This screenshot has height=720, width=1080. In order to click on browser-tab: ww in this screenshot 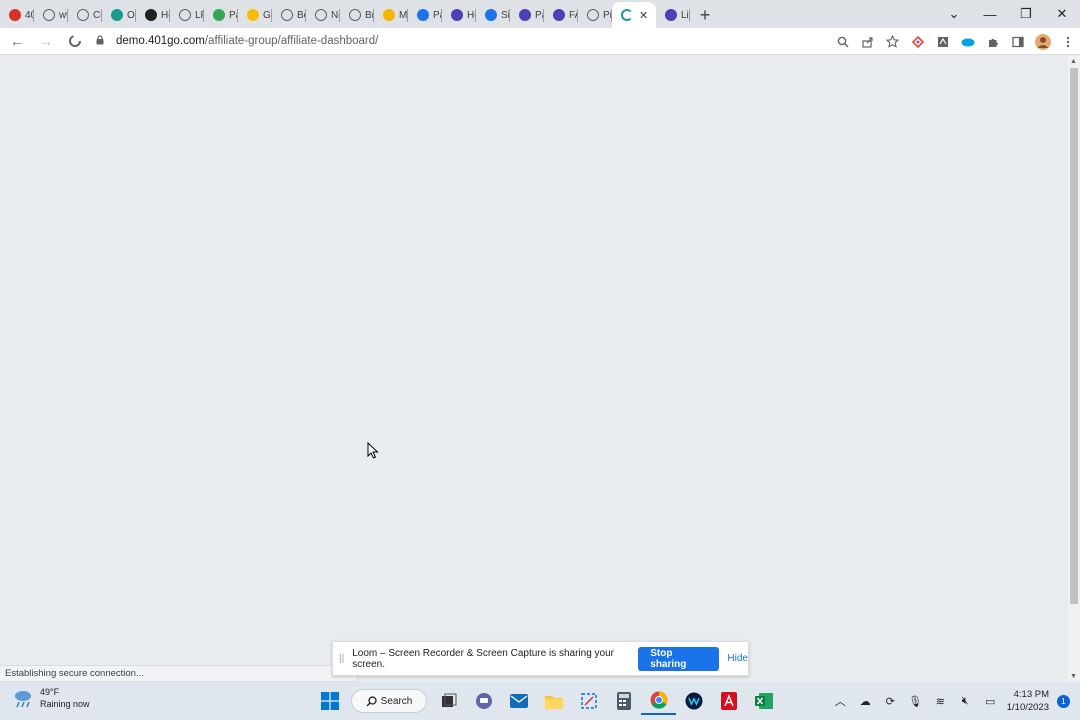, I will do `click(51, 15)`.